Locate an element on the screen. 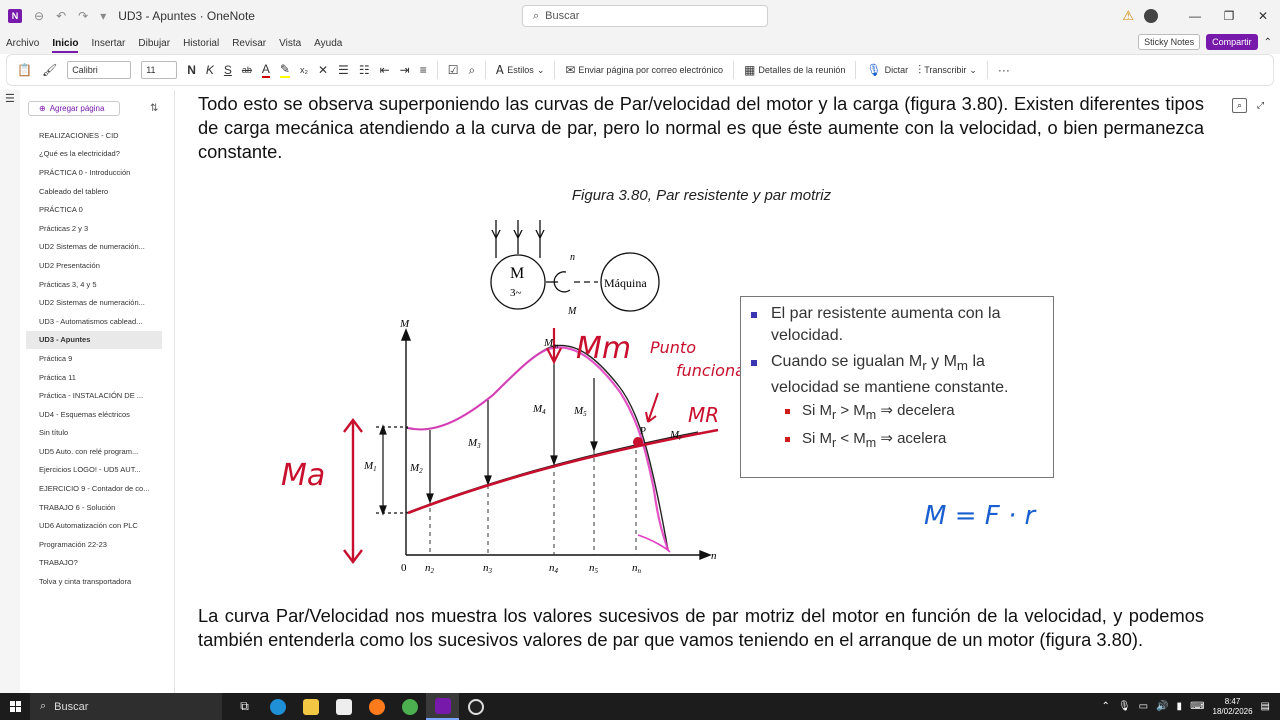 Image resolution: width=1280 pixels, height=720 pixels. page-item: Prácticas 3, 4 y 5 is located at coordinates (94, 284).